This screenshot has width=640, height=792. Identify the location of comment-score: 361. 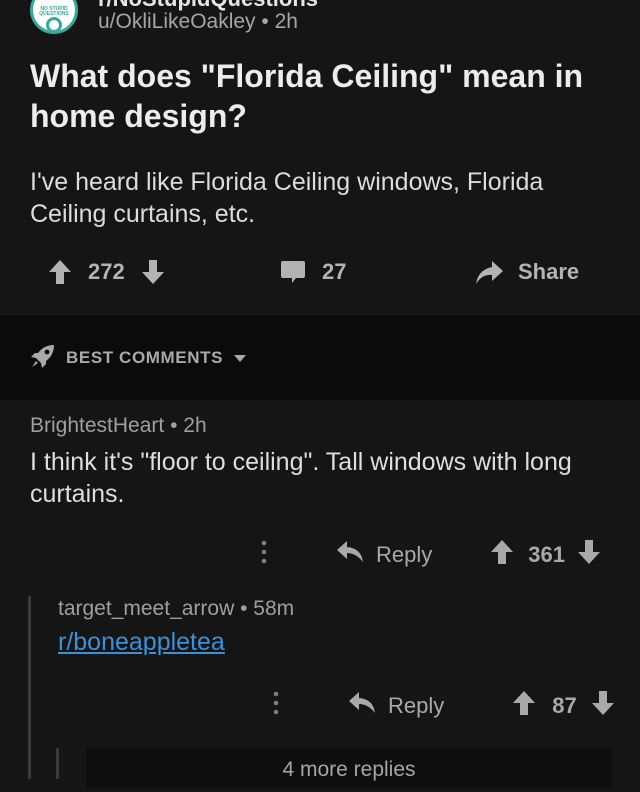
(546, 554).